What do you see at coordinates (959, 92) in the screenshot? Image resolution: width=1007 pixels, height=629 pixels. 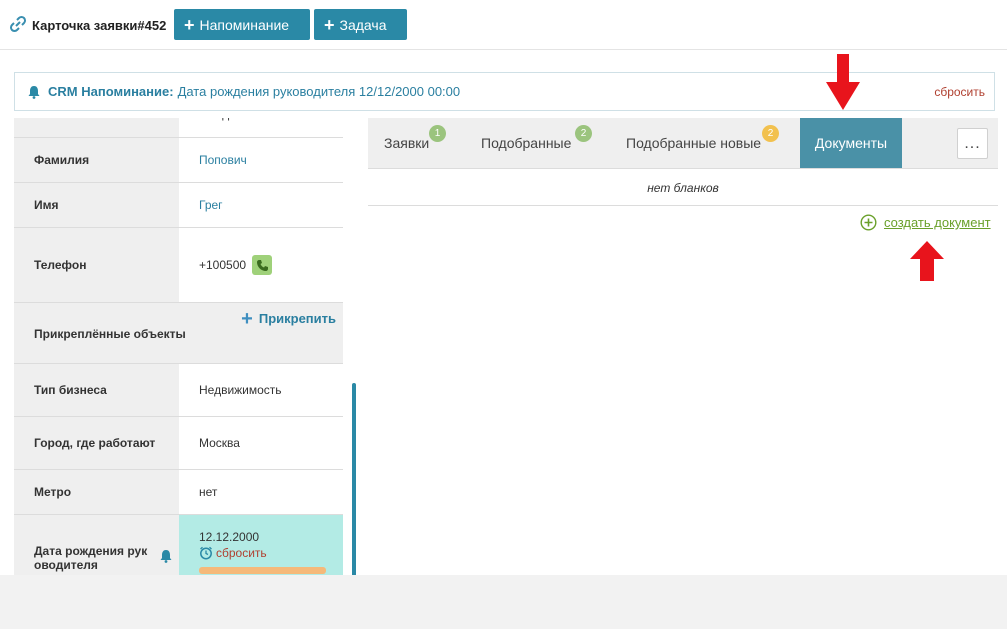 I see `reminder-reset-link: сбросить` at bounding box center [959, 92].